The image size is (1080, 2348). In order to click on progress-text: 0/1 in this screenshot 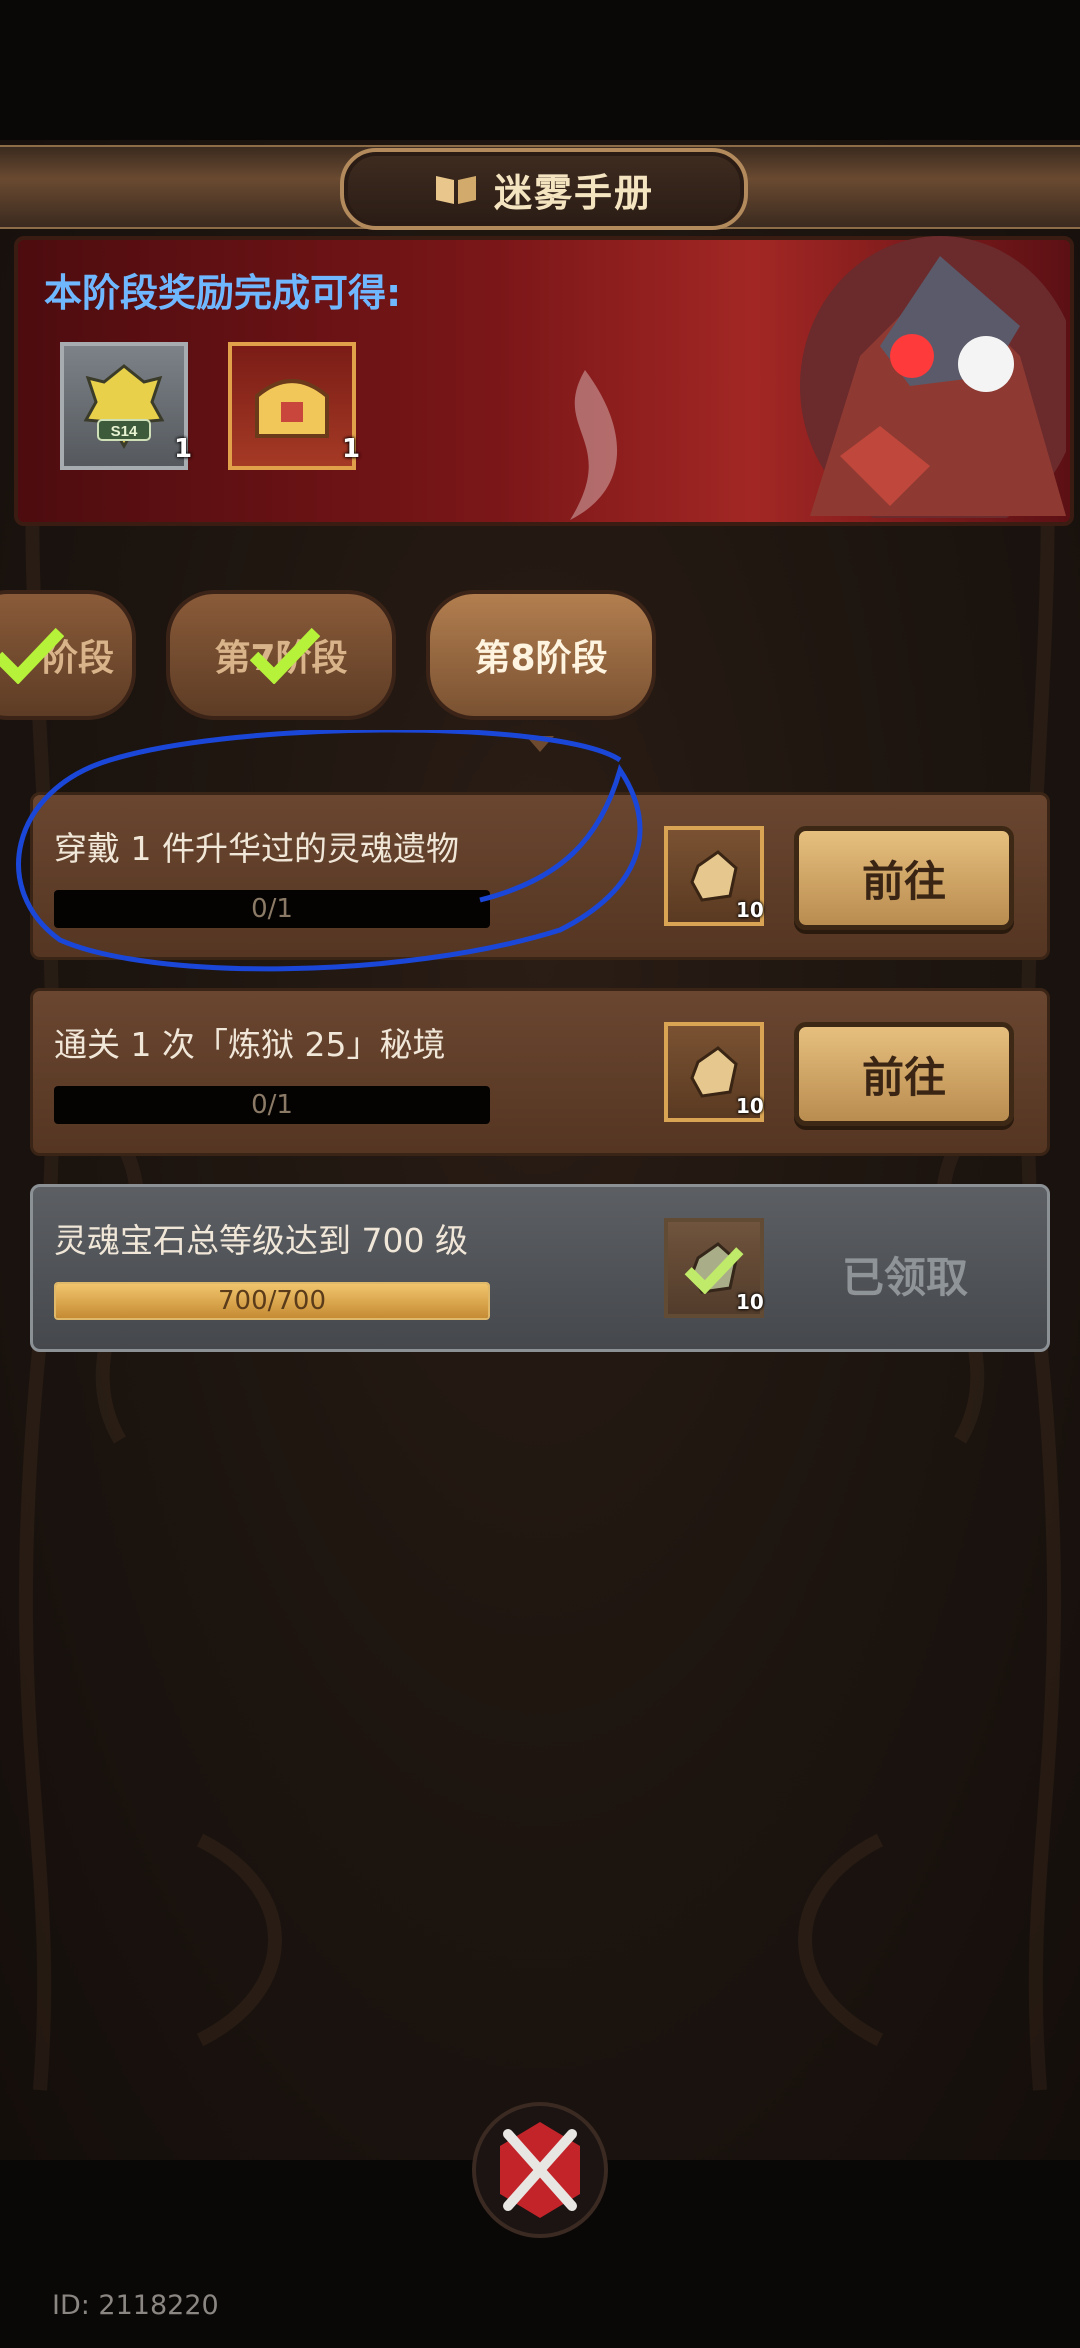, I will do `click(272, 1105)`.